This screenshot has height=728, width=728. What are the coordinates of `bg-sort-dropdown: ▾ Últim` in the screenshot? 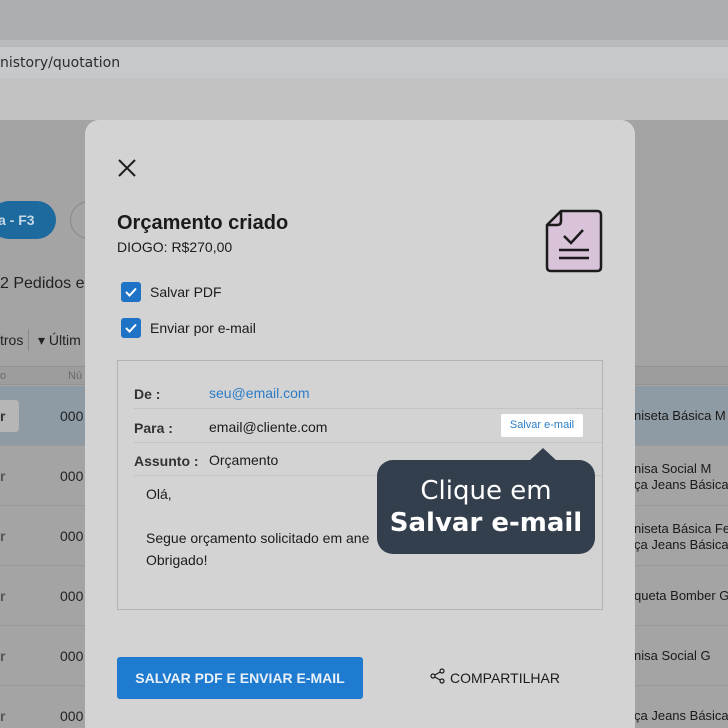 It's located at (59, 340).